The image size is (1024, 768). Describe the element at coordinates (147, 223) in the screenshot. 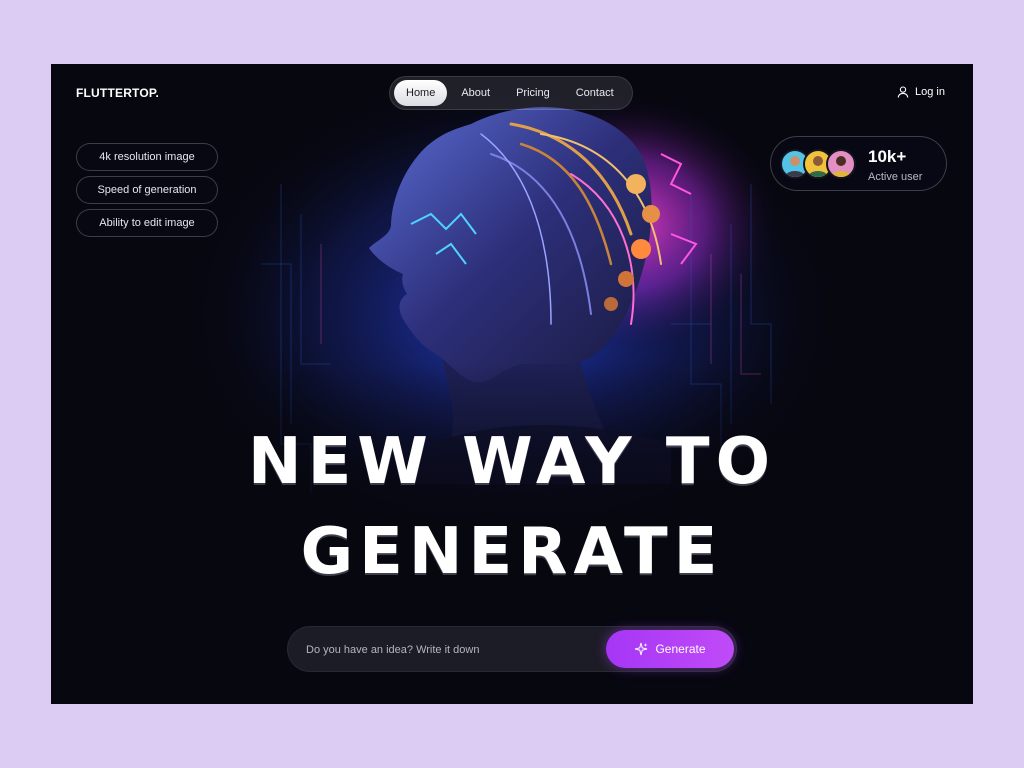

I see `feature-chip-edit: Ability to edit image` at that location.